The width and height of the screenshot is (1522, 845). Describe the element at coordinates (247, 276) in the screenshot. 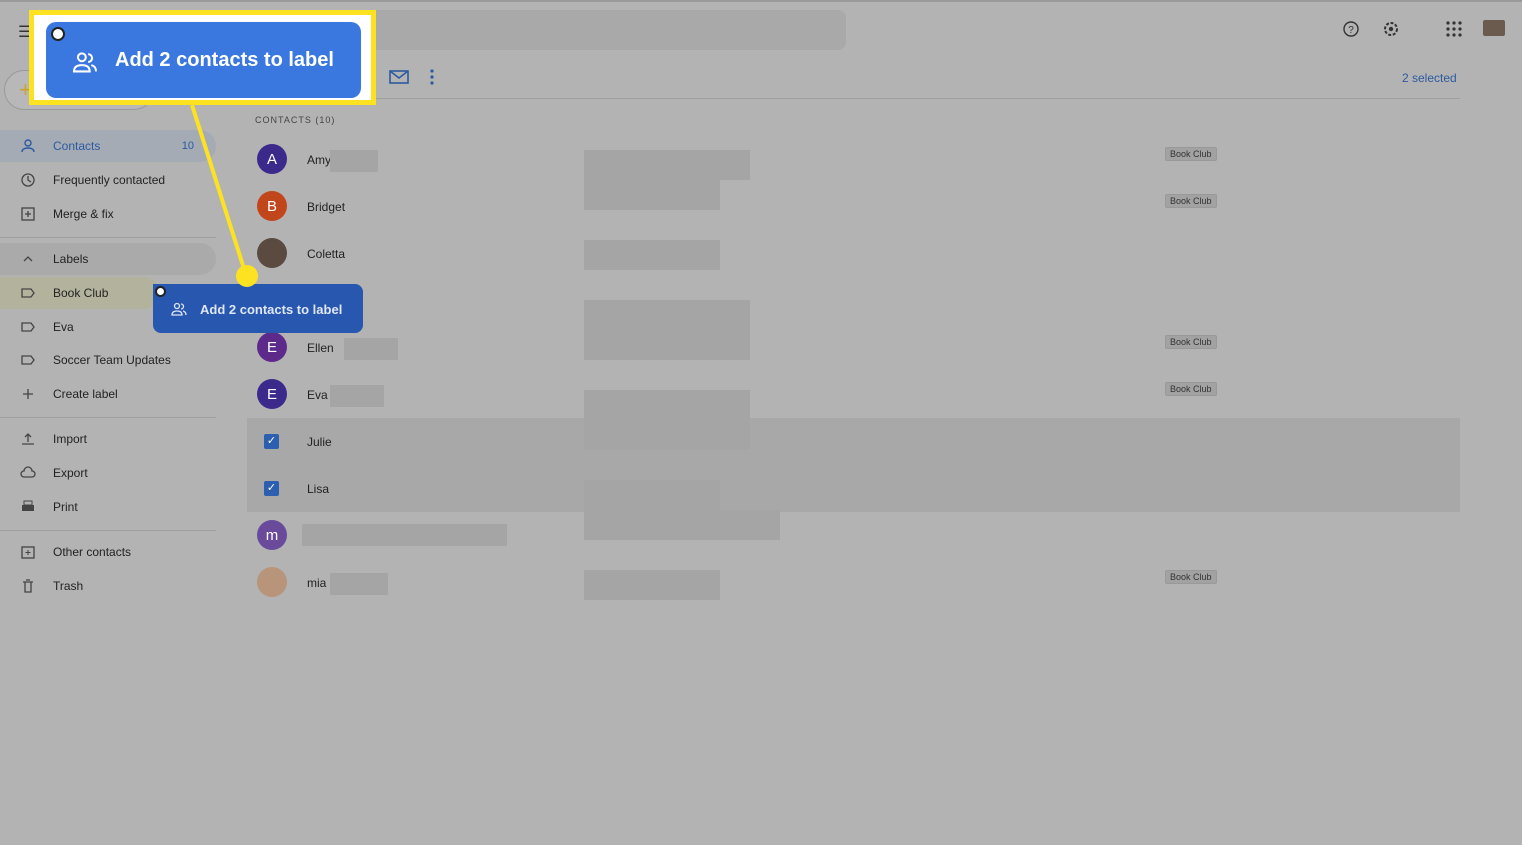

I see `callout-dot` at that location.